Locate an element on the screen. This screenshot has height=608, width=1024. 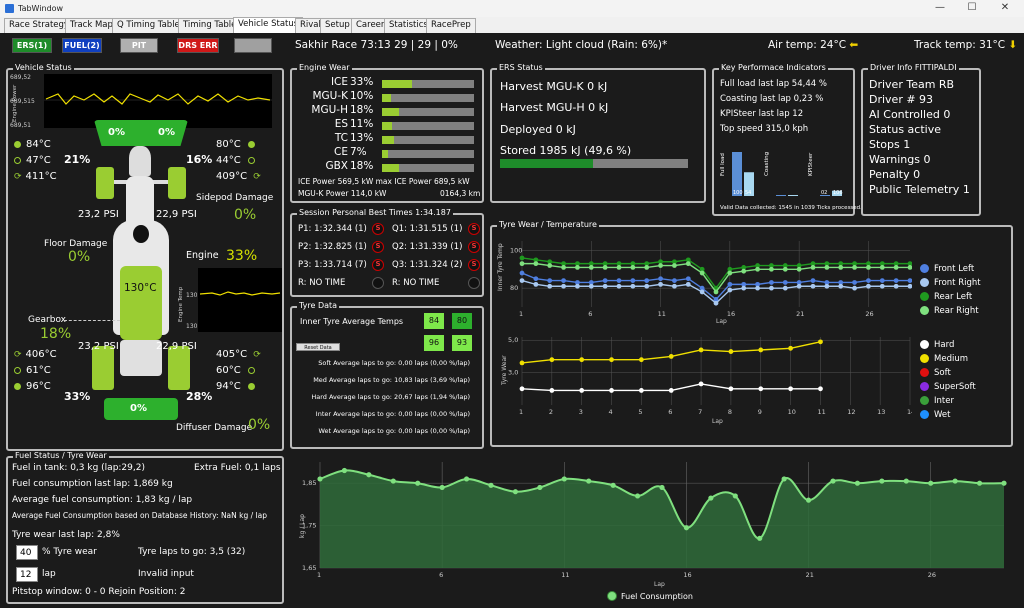
driver-info-line: Penalty 0 is located at coordinates (895, 174).